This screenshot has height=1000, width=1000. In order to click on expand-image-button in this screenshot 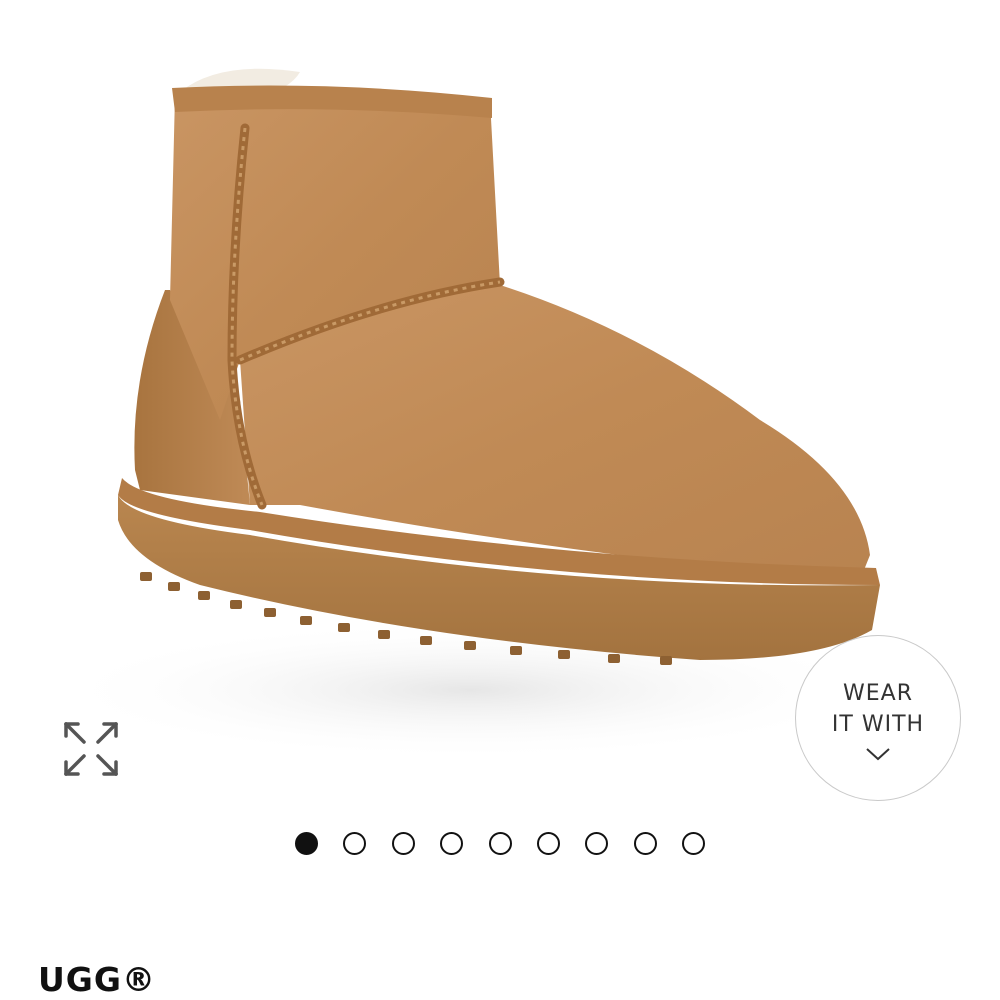, I will do `click(91, 749)`.